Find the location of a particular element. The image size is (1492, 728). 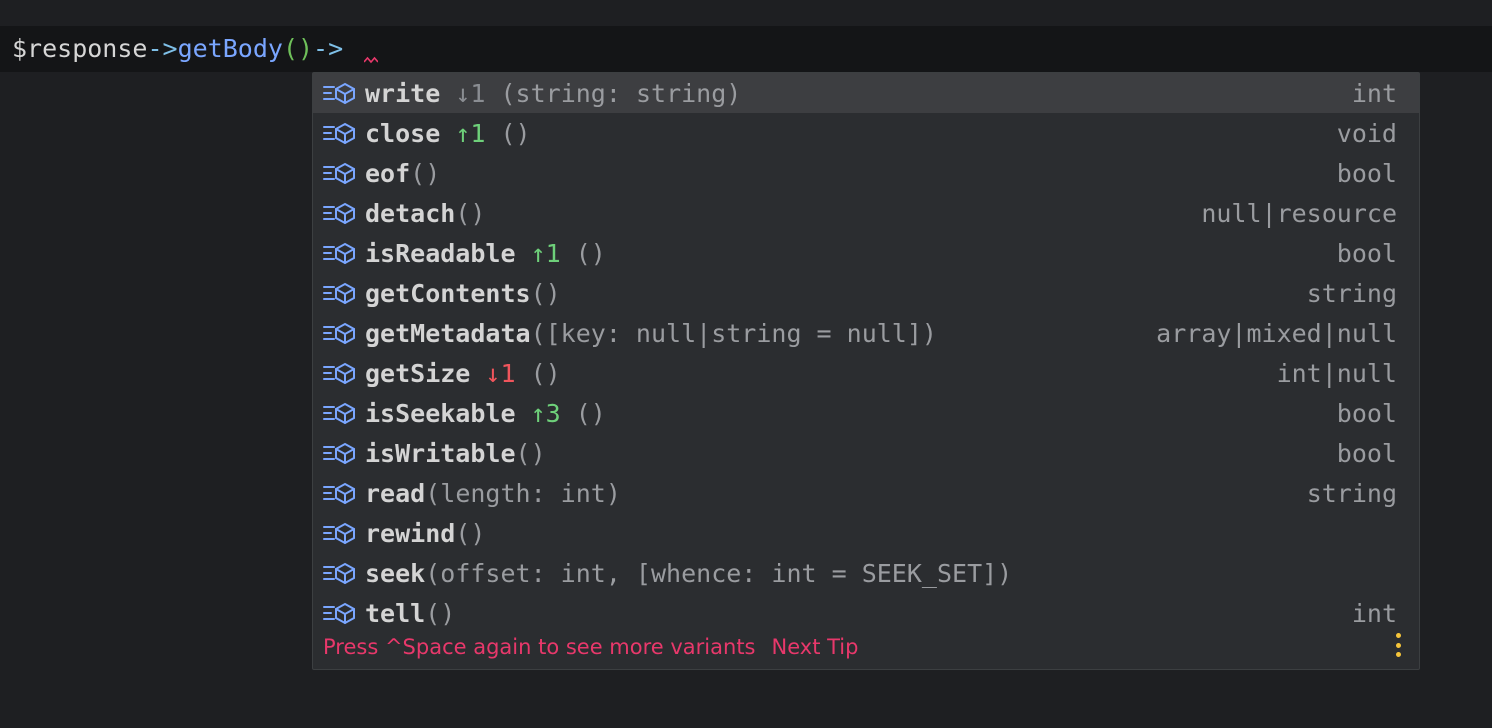

completion-item-eof: eof() bool is located at coordinates (866, 173).